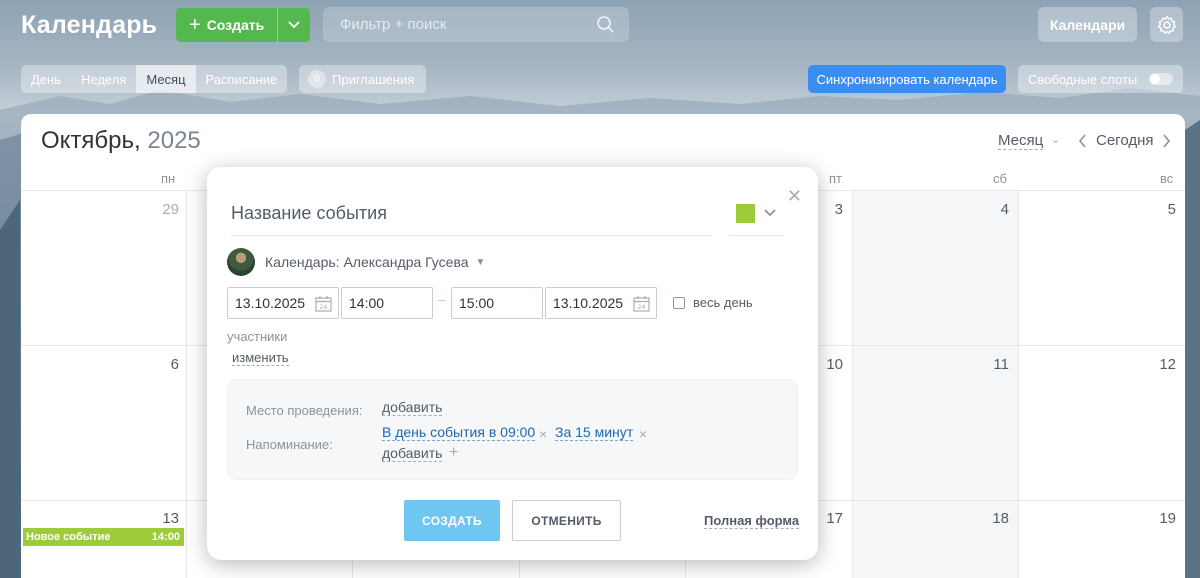  Describe the element at coordinates (723, 302) in the screenshot. I see `all-day-label: весь день` at that location.